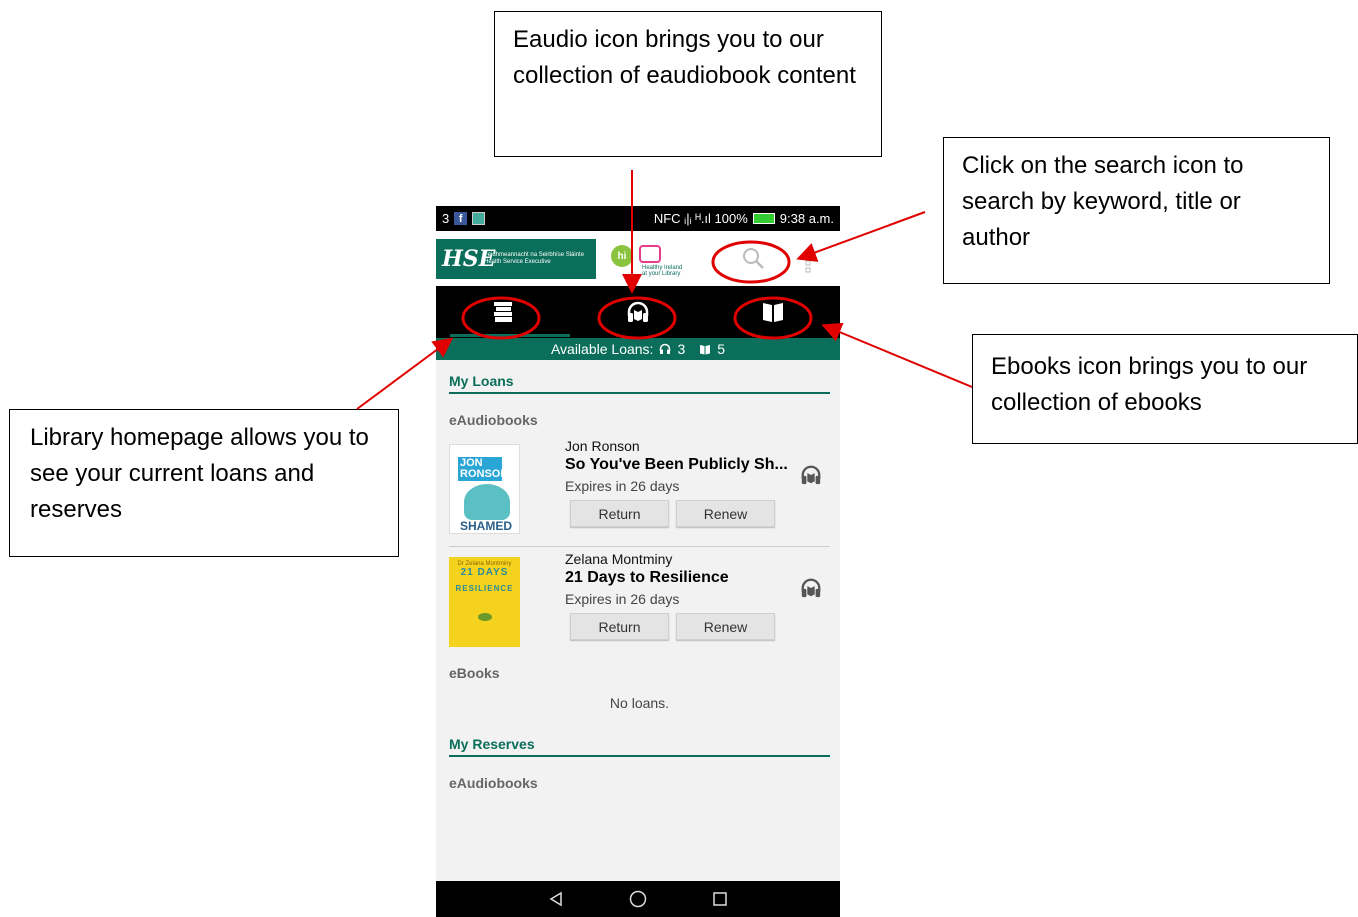  Describe the element at coordinates (763, 218) in the screenshot. I see `battery-icon` at that location.